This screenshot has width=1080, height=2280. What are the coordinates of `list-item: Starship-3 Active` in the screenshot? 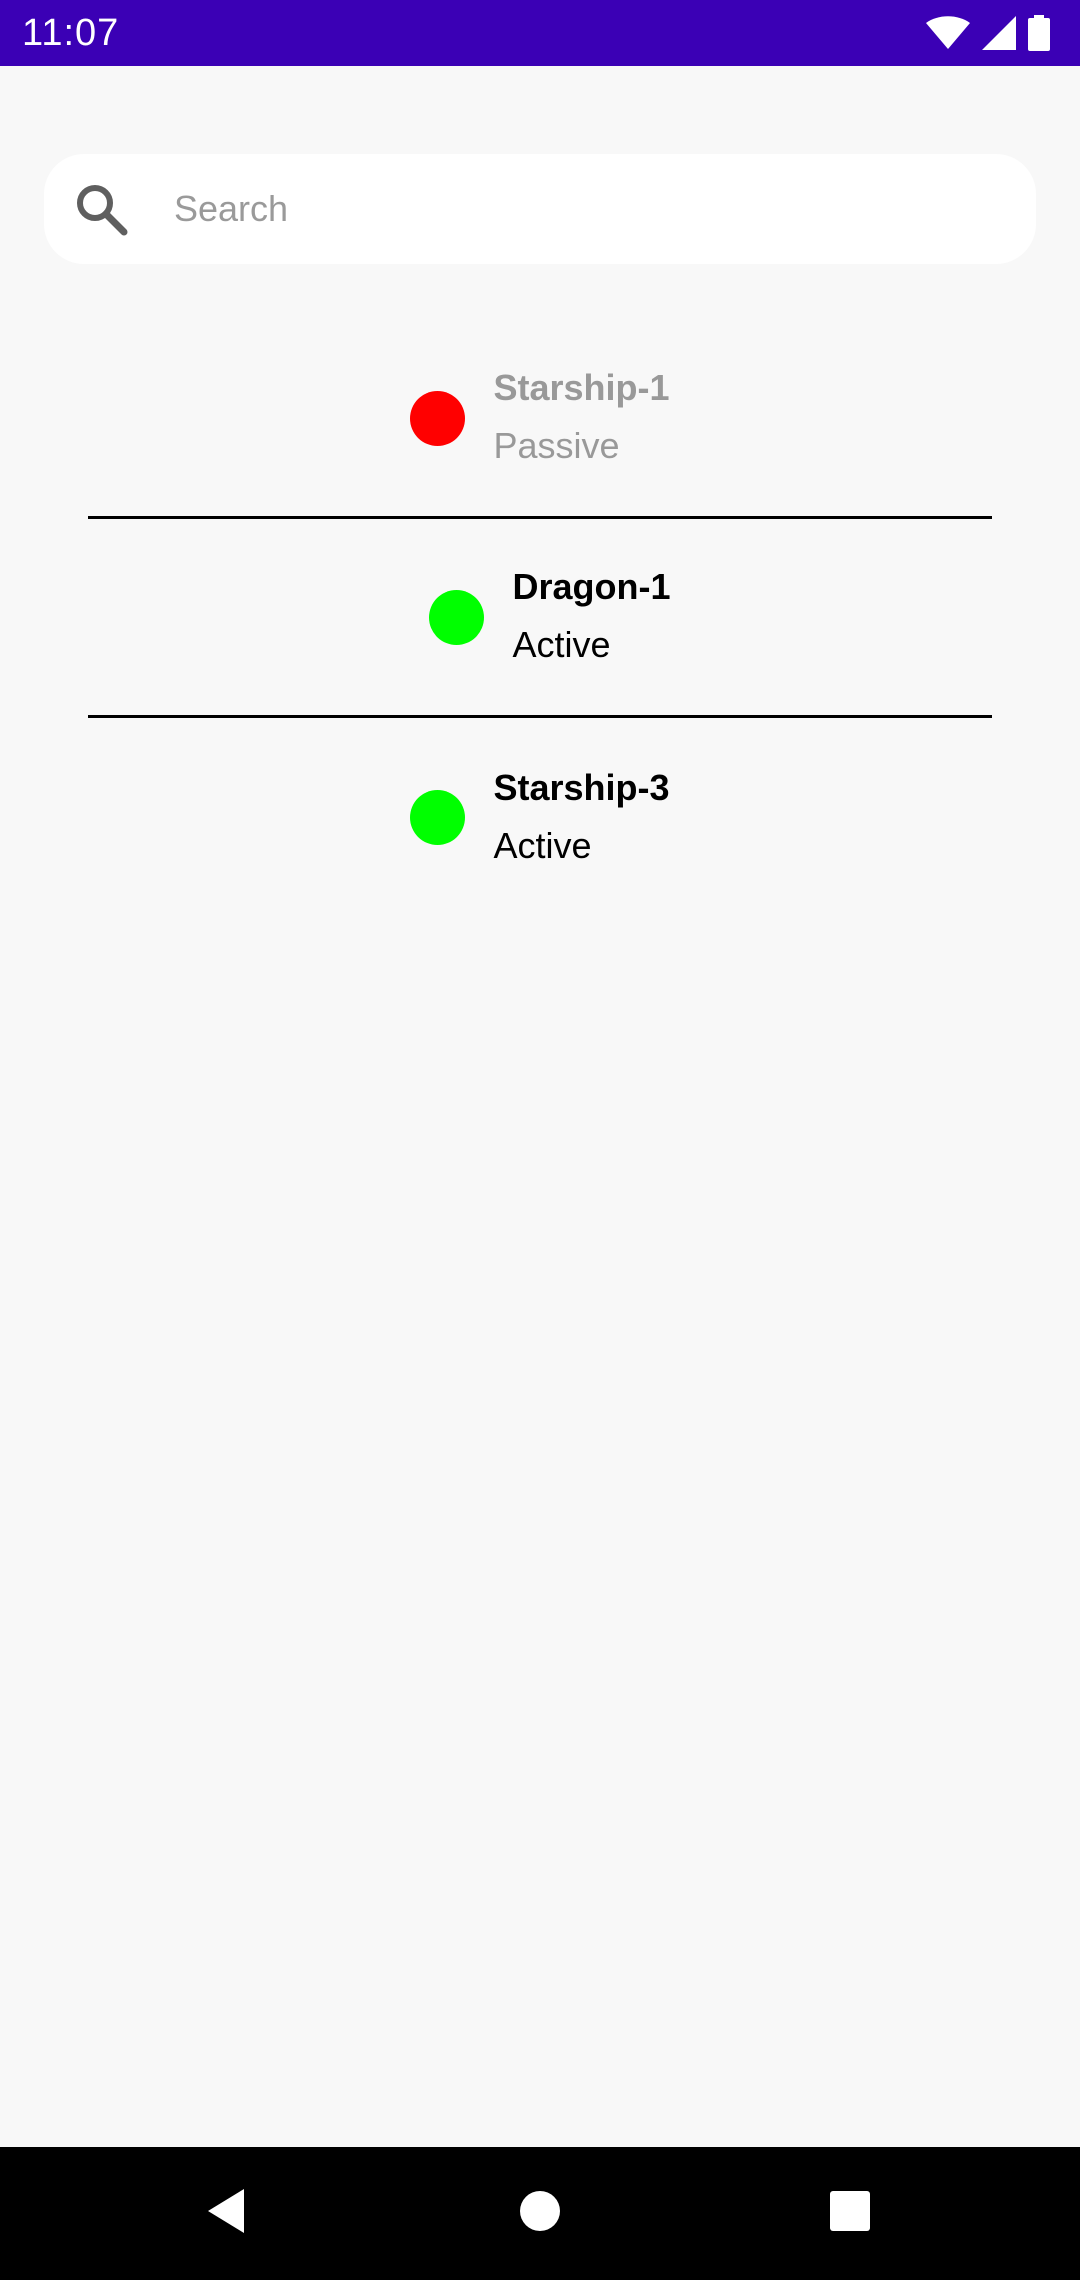 It's located at (540, 817).